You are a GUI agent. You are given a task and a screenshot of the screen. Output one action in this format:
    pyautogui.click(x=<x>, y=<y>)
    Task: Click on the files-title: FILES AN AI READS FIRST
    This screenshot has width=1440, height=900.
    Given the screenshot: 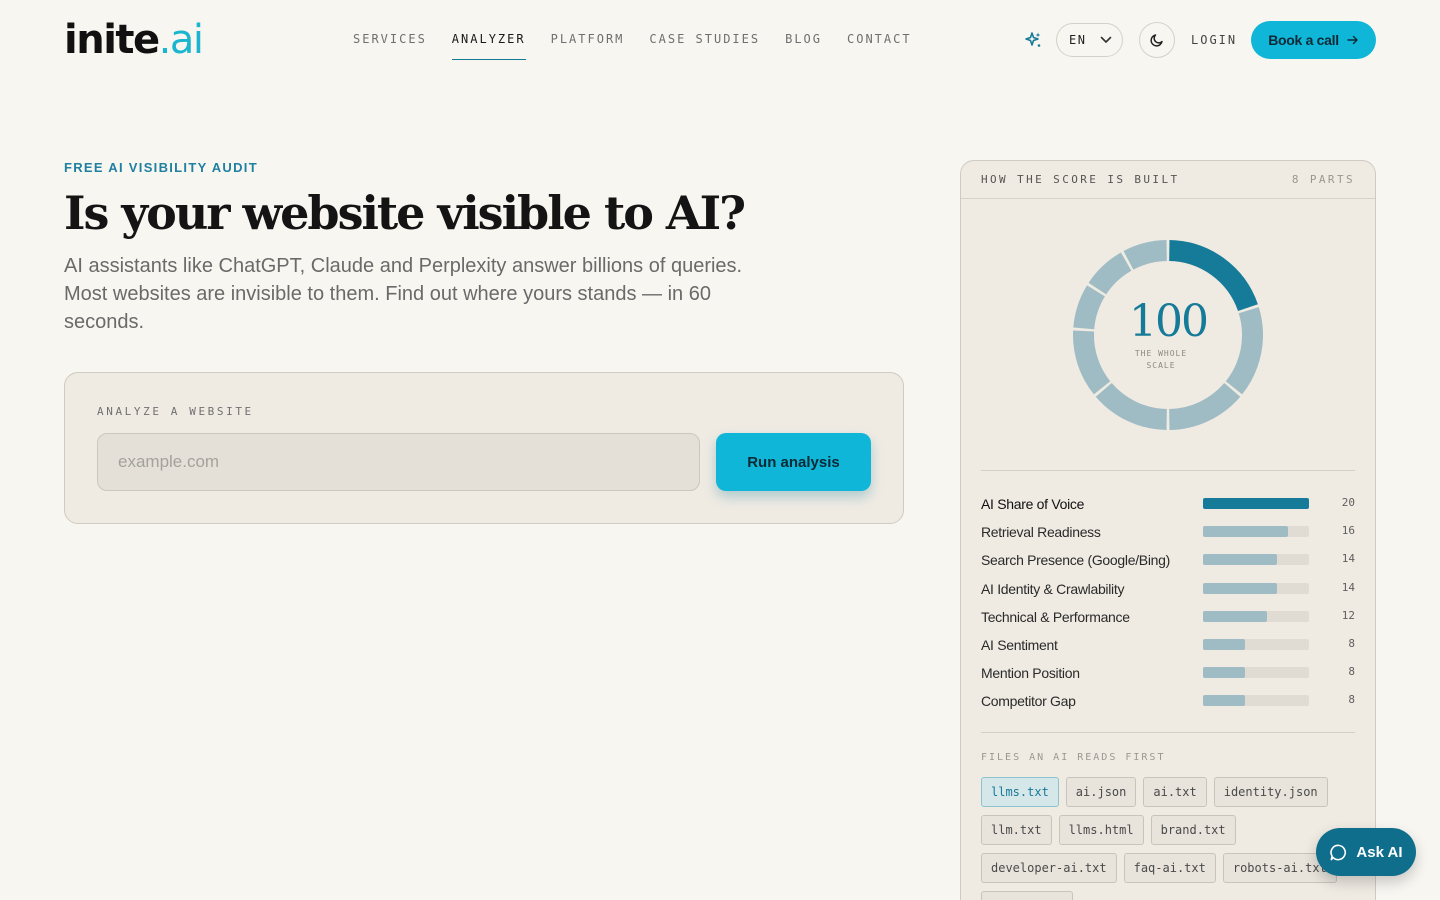 What is the action you would take?
    pyautogui.click(x=1073, y=757)
    